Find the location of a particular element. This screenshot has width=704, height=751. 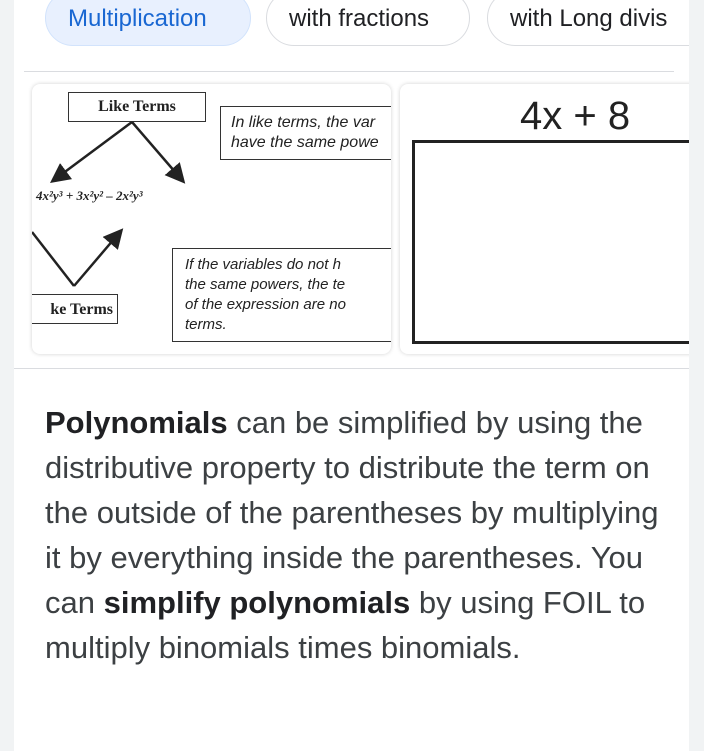

chip-multiplication: Multiplication is located at coordinates (148, 23).